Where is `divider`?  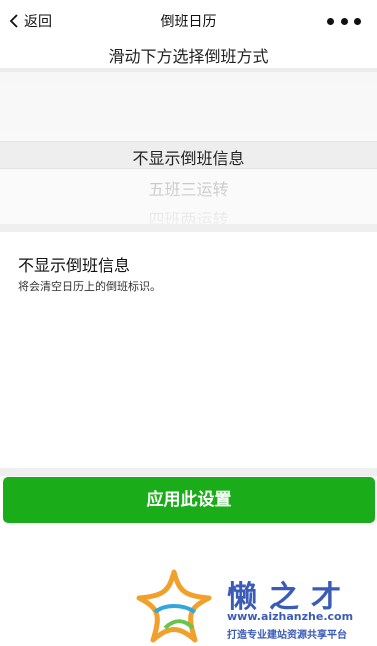
divider is located at coordinates (188, 472).